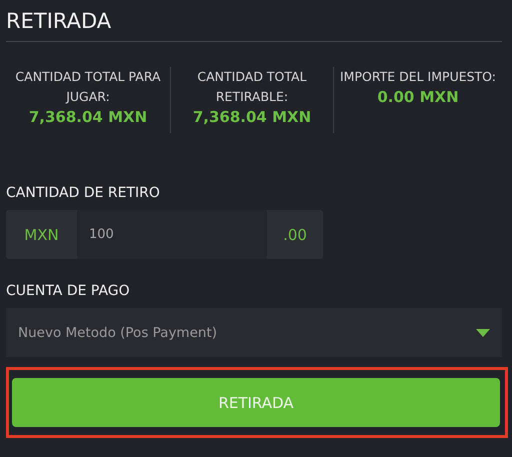 This screenshot has width=512, height=457. What do you see at coordinates (59, 21) in the screenshot?
I see `page-title: RETIRADA` at bounding box center [59, 21].